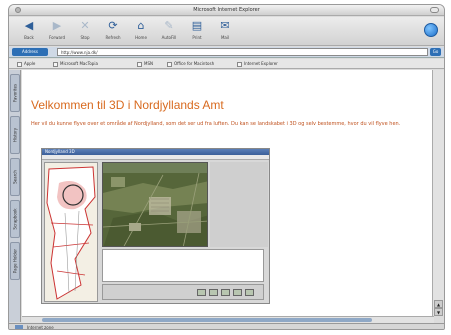  I want to click on window-title: Microsoft Internet Explorer, so click(226, 10).